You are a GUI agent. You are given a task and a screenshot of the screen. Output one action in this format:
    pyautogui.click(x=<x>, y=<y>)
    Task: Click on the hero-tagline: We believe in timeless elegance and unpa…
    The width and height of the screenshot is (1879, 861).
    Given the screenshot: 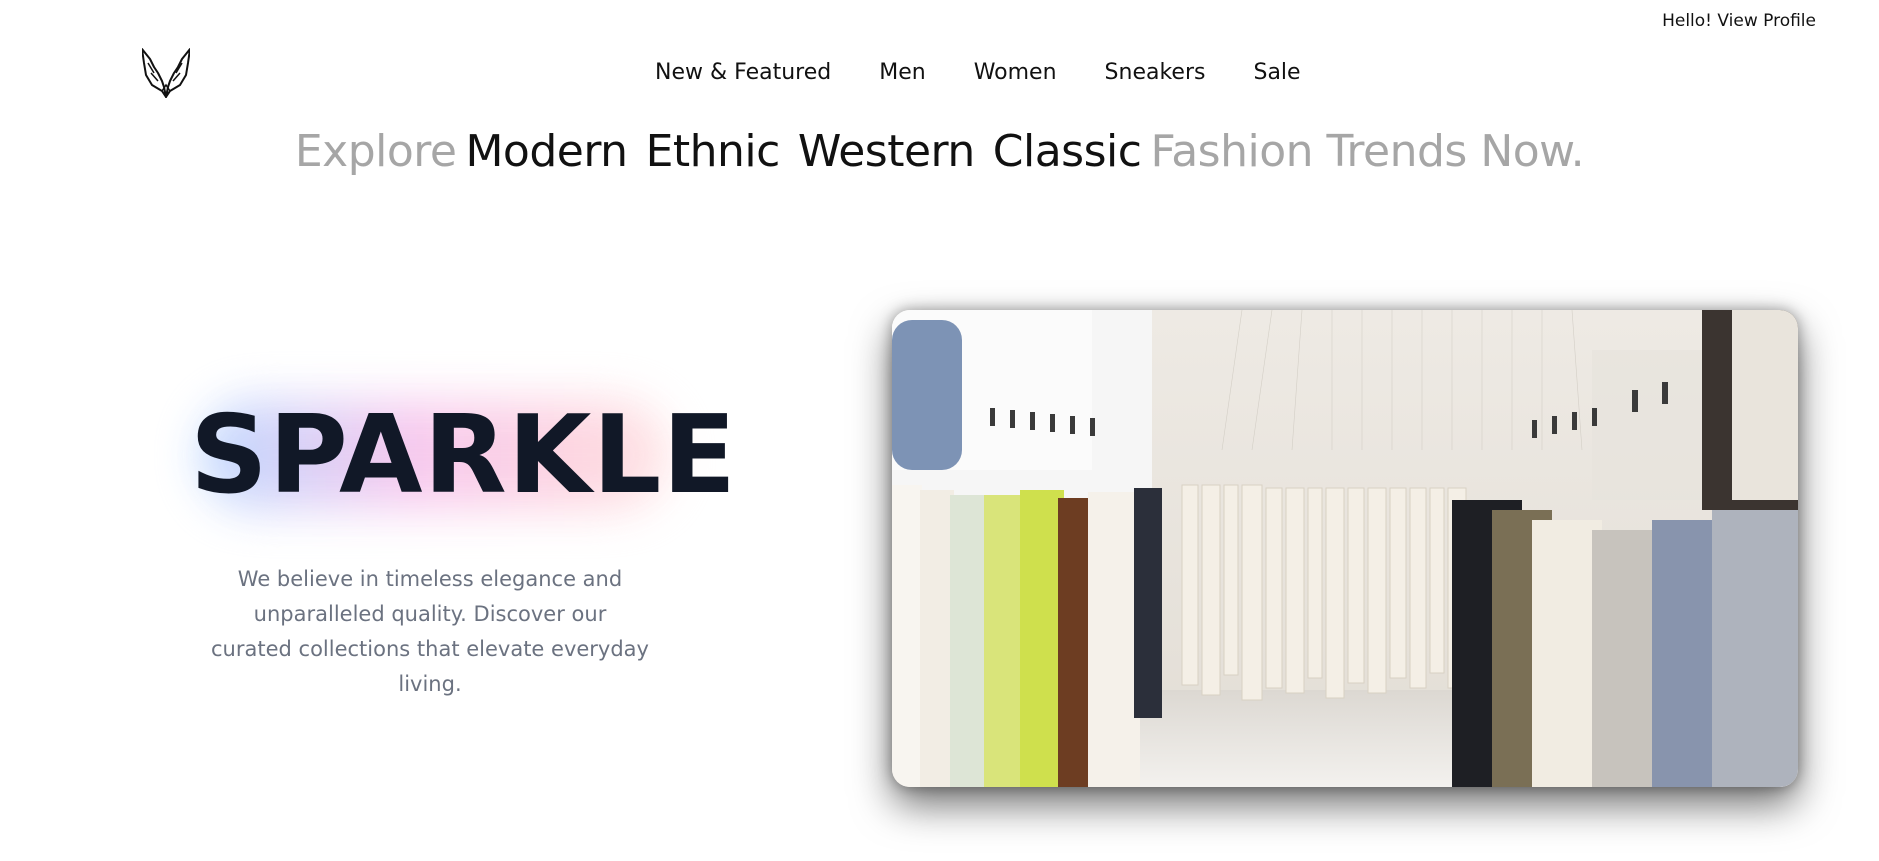 What is the action you would take?
    pyautogui.click(x=430, y=631)
    